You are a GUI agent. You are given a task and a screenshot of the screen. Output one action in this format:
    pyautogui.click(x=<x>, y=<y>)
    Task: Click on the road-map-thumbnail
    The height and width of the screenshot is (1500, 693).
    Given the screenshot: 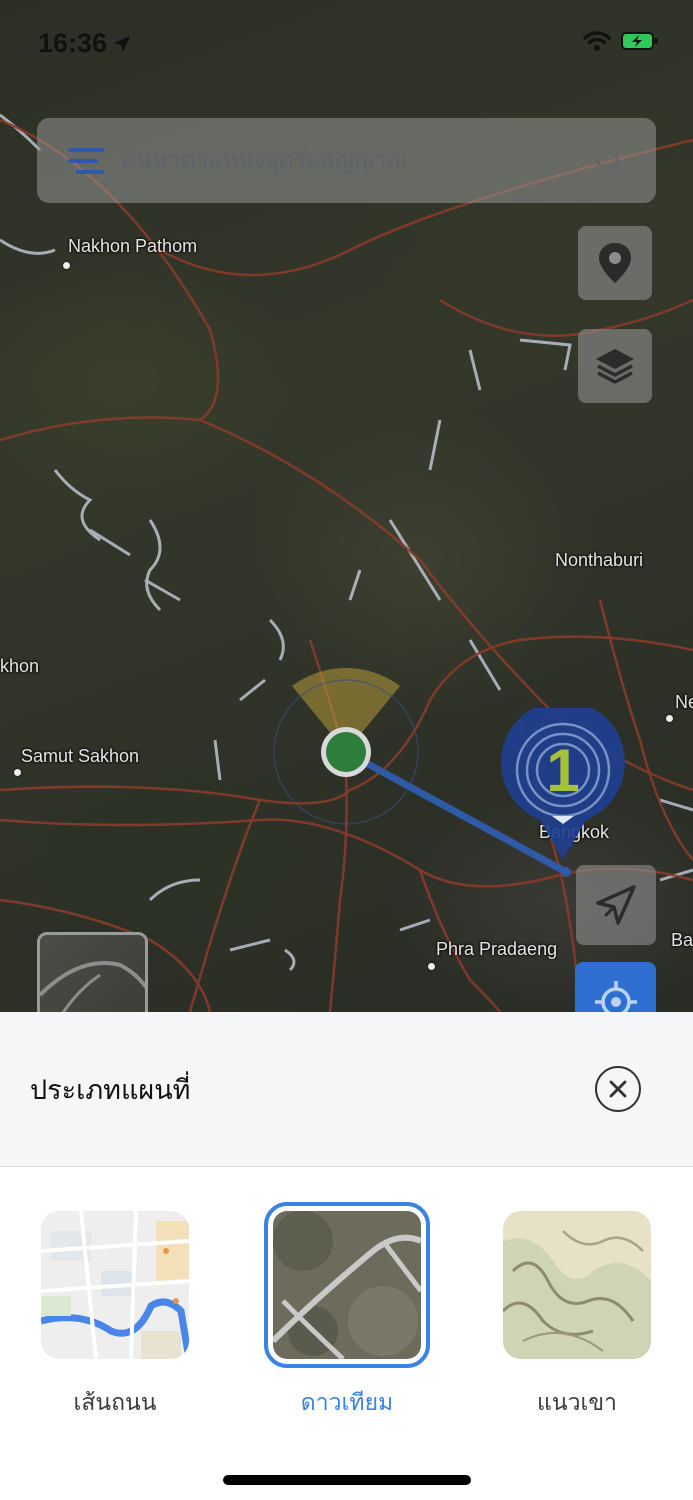 What is the action you would take?
    pyautogui.click(x=115, y=1285)
    